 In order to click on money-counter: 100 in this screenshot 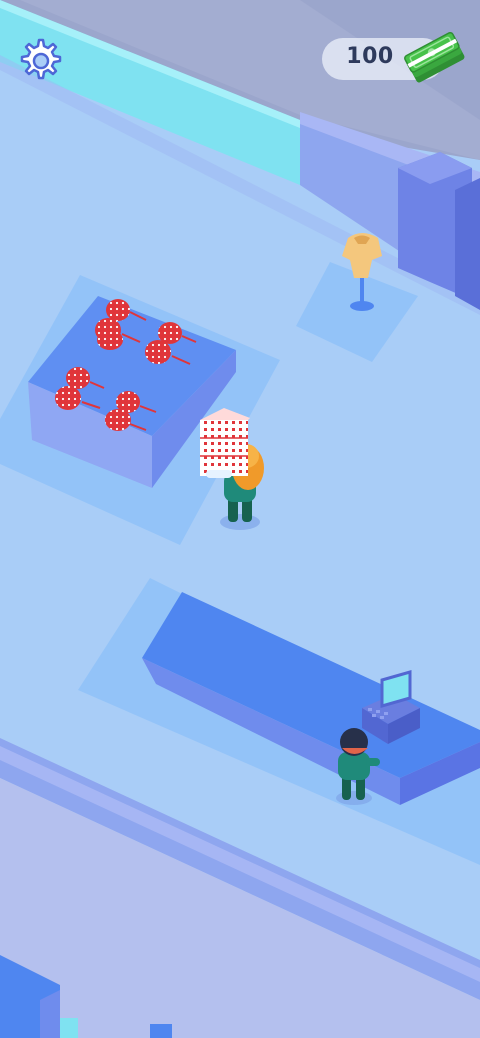, I will do `click(396, 57)`.